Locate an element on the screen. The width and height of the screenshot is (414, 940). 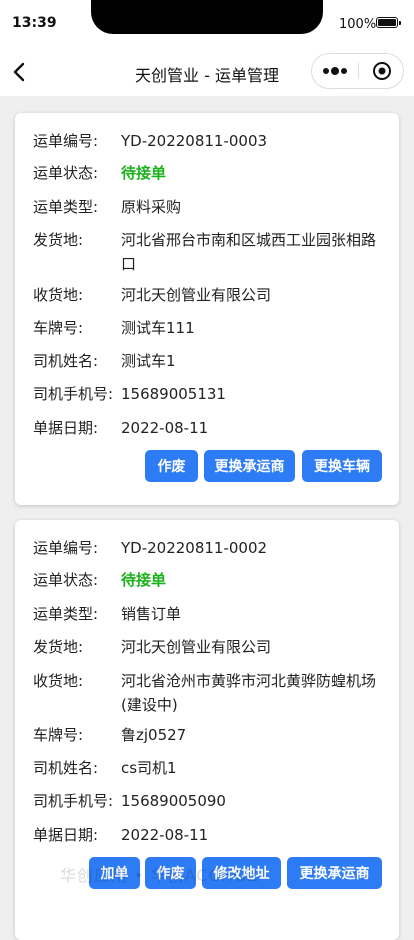
origin-address: 河北天创管业有限公司 is located at coordinates (196, 647).